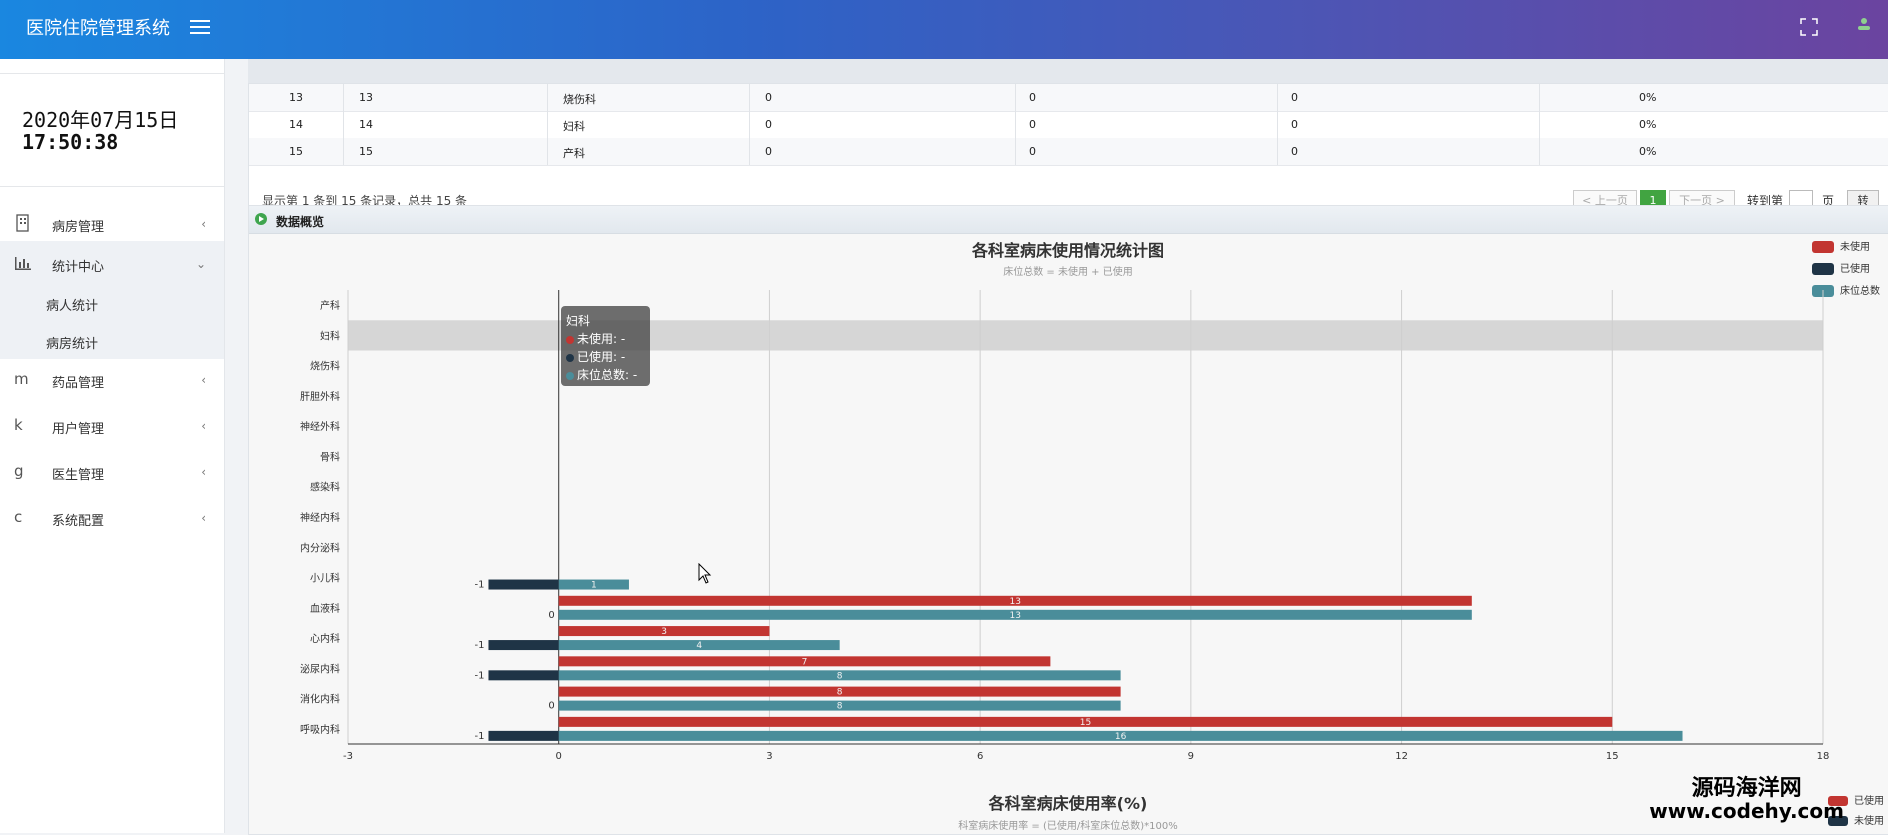 The image size is (1888, 835). Describe the element at coordinates (805, 662) in the screenshot. I see `data-label: 7` at that location.